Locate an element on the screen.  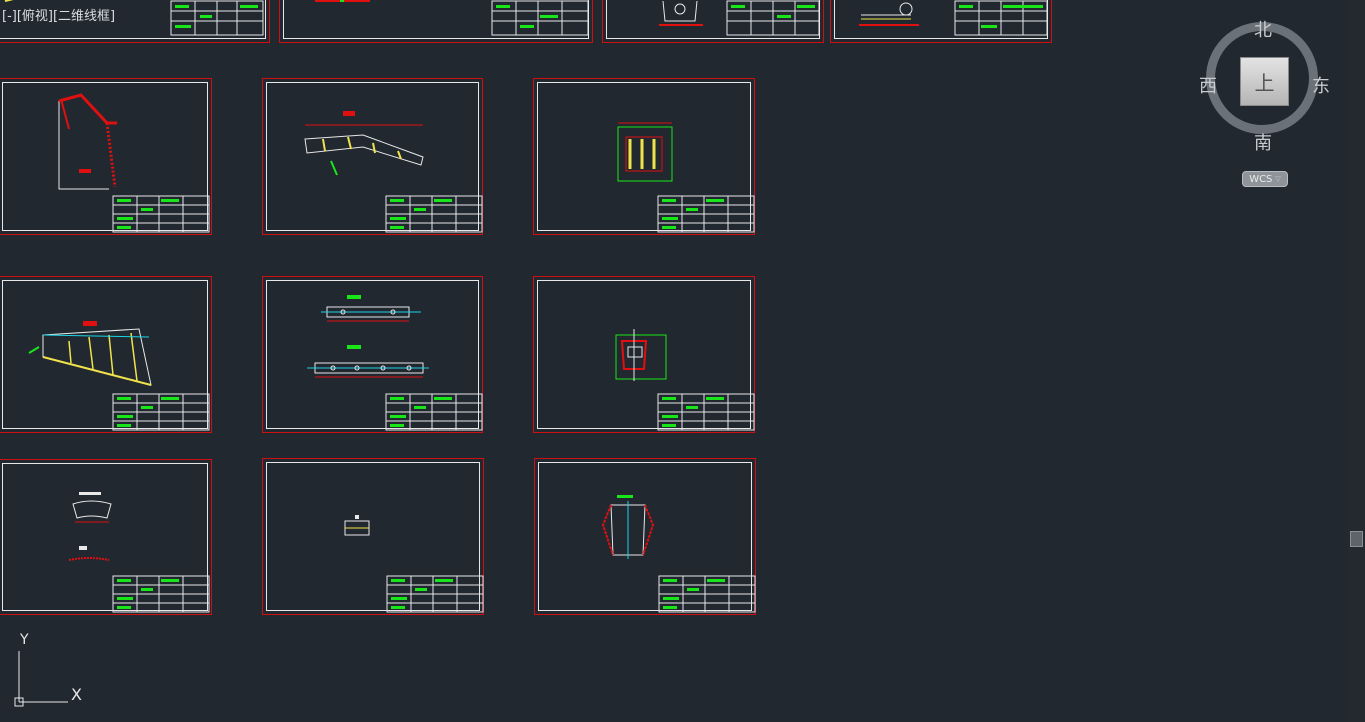
compass-west: 西 is located at coordinates (1208, 85).